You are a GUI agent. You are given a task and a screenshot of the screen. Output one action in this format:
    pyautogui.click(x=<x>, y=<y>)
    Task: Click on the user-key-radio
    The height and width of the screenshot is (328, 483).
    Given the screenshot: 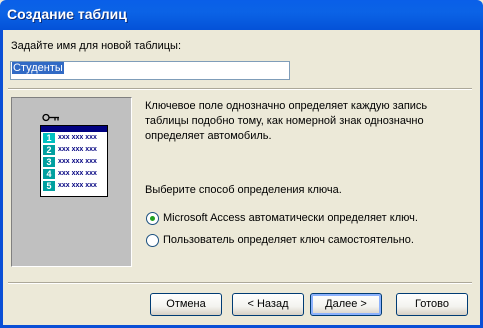 What is the action you would take?
    pyautogui.click(x=152, y=240)
    